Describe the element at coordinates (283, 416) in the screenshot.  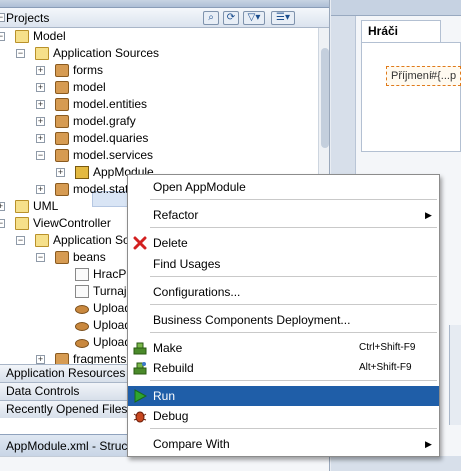
I see `menu-item-debug: Debug` at that location.